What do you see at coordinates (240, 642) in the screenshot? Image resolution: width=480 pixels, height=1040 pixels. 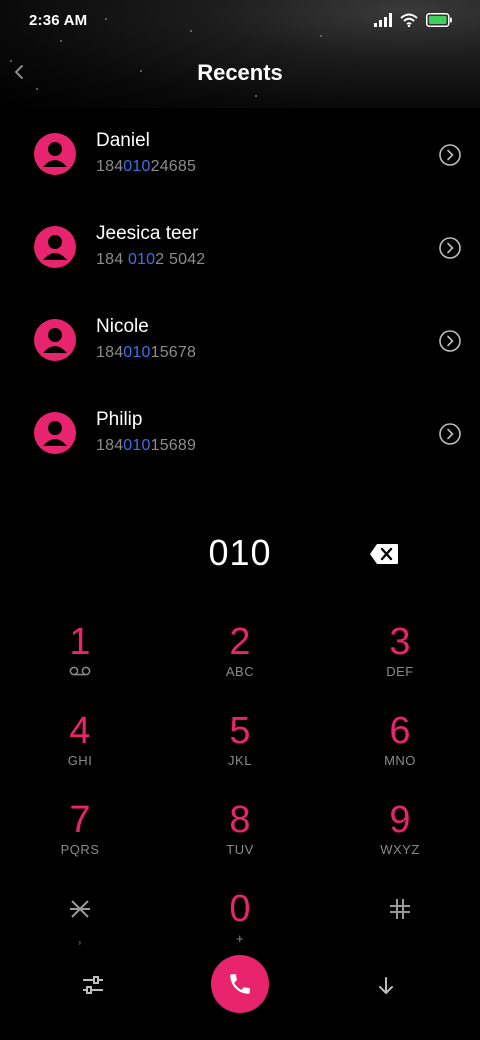 I see `key-digit: 2` at bounding box center [240, 642].